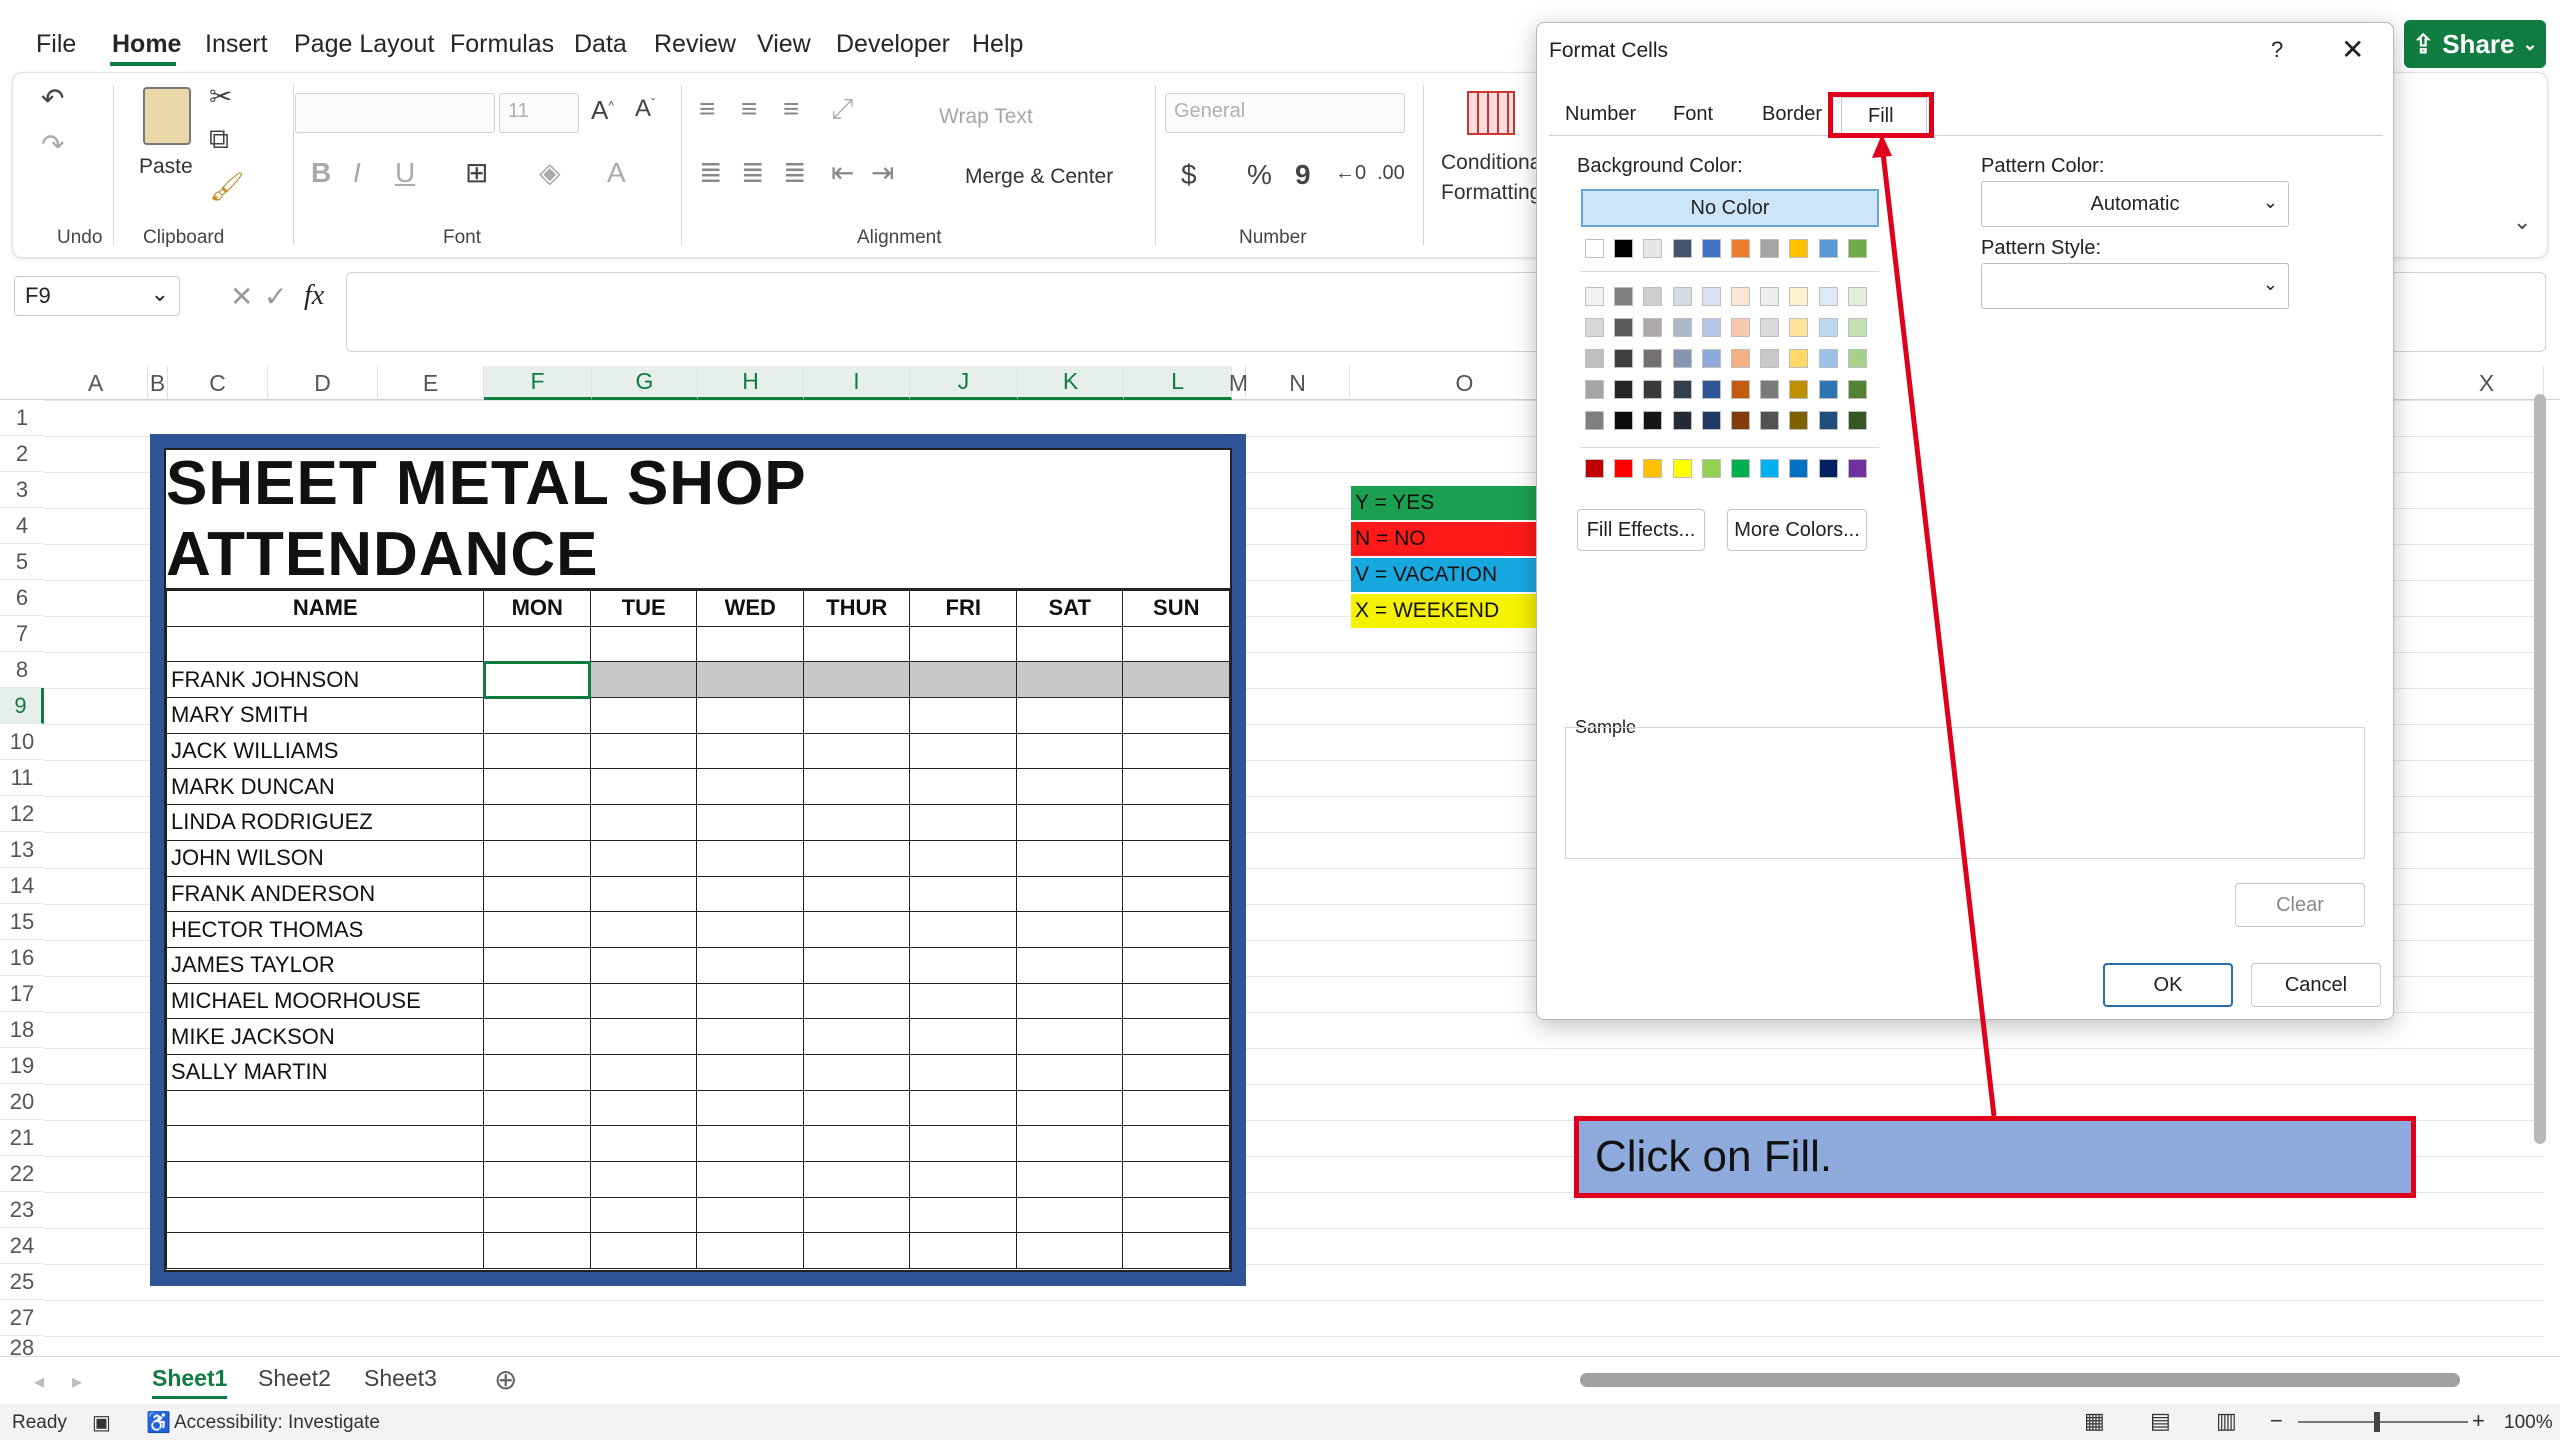  I want to click on sheet-tab-sheet1: Sheet1, so click(190, 1382).